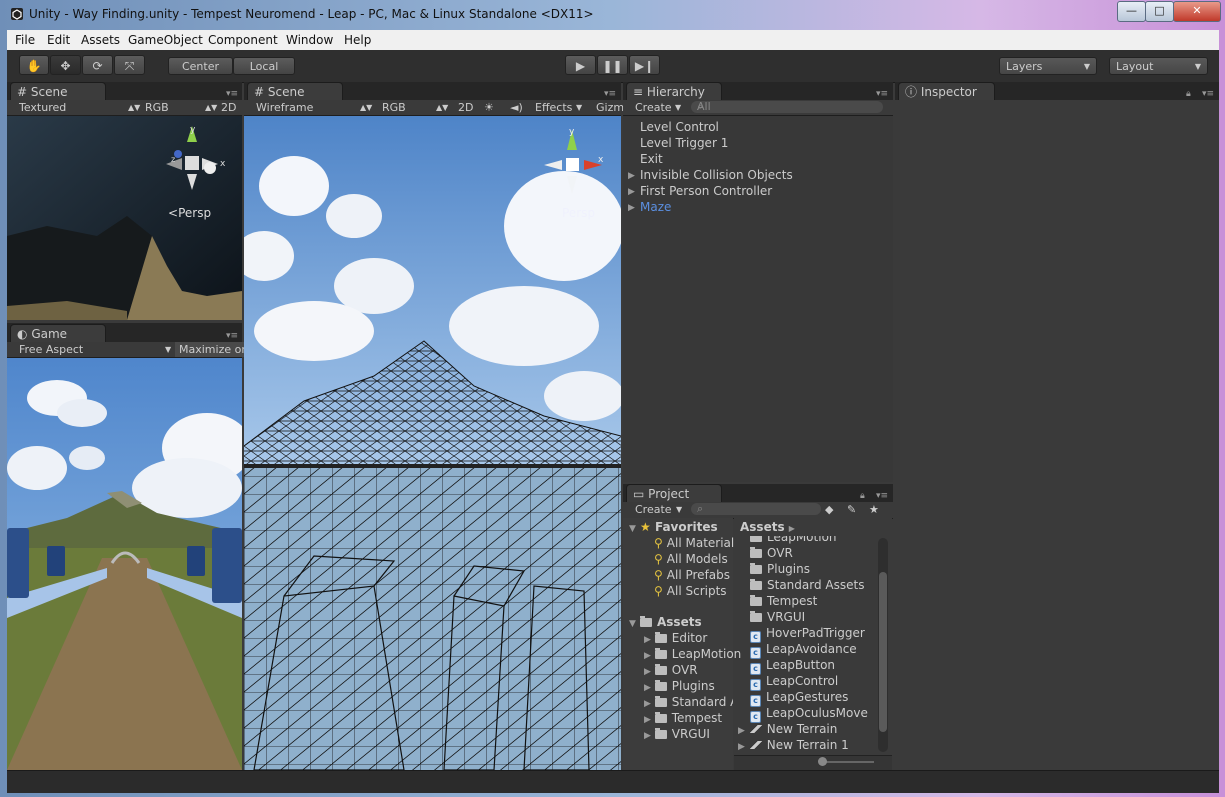 The height and width of the screenshot is (797, 1225). Describe the element at coordinates (489, 107) in the screenshot. I see `lighting-toggle-icon: ☀` at that location.